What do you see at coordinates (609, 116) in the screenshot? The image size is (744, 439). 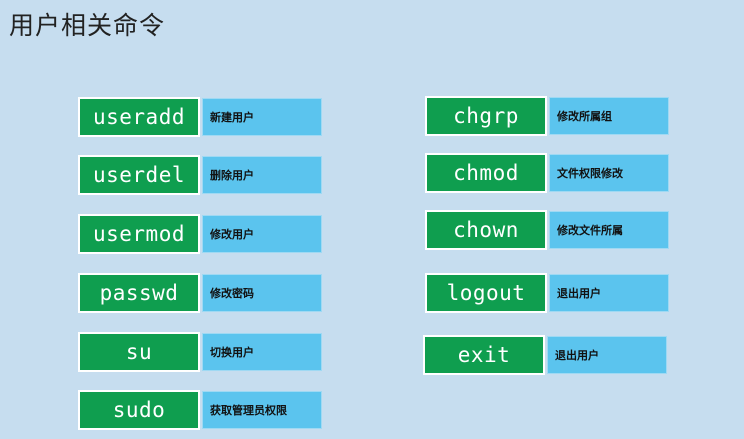 I see `description-chgrp: 修改所属组` at bounding box center [609, 116].